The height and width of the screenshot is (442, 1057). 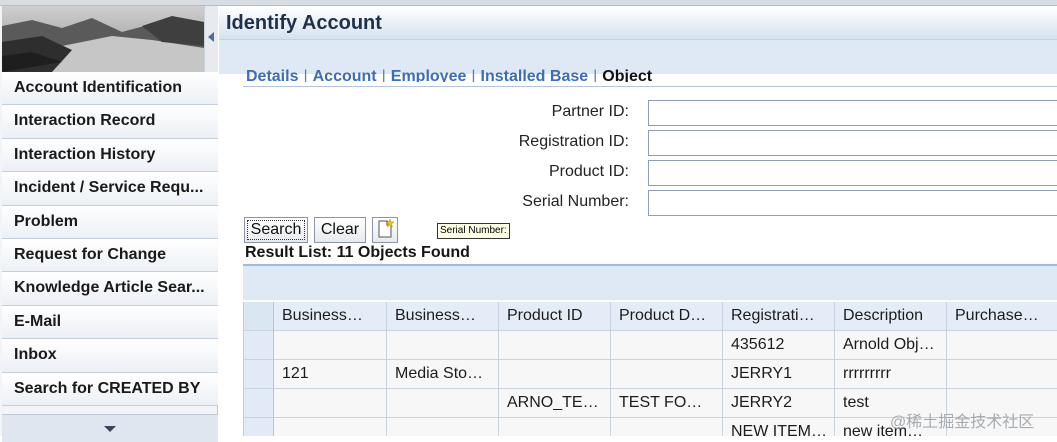 I want to click on collapse-left-arrow-icon, so click(x=211, y=37).